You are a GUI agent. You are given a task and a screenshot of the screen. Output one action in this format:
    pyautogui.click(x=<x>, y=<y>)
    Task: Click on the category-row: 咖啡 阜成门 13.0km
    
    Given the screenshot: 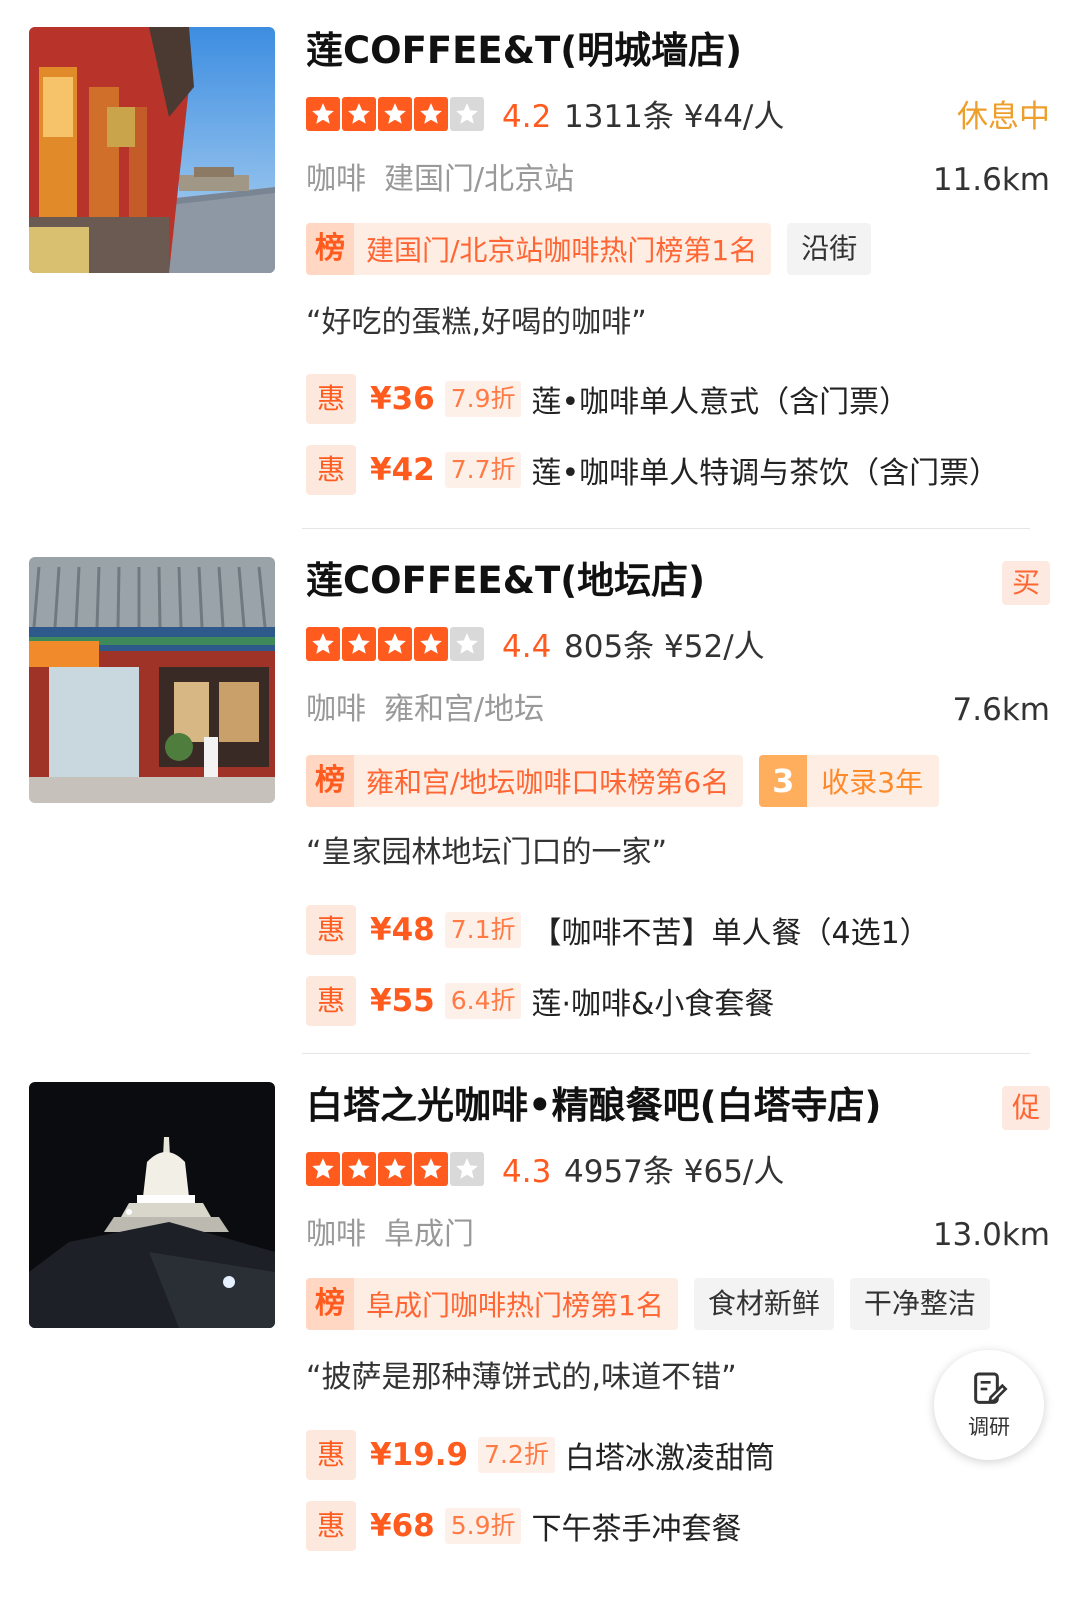 What is the action you would take?
    pyautogui.click(x=678, y=1235)
    